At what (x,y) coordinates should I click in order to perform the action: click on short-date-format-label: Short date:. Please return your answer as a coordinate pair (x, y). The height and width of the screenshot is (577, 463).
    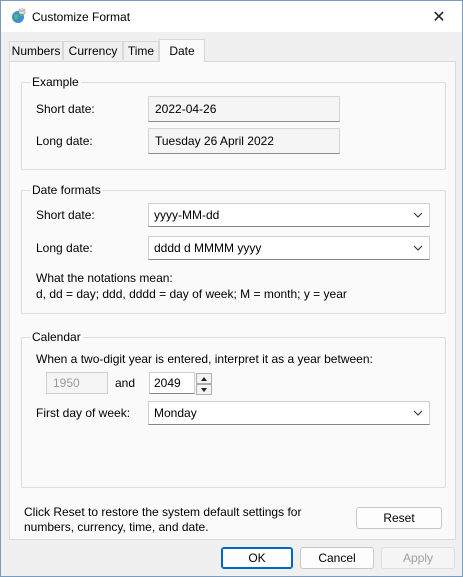
    Looking at the image, I should click on (65, 215).